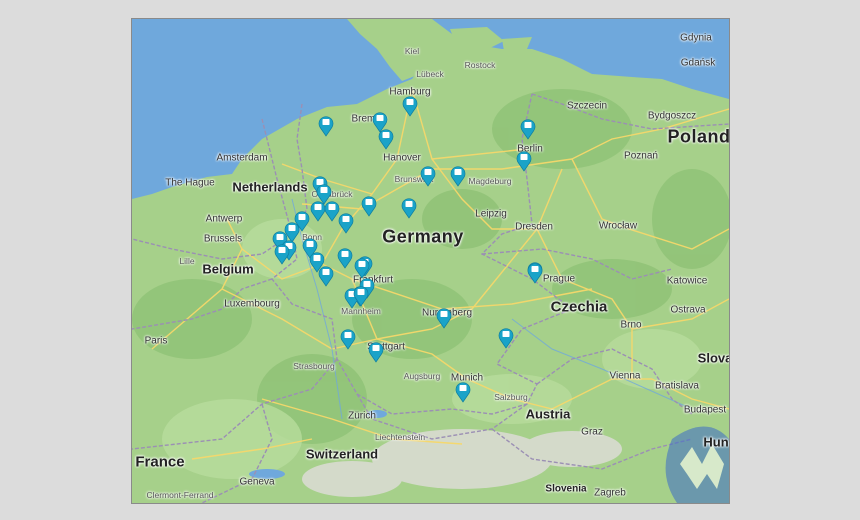  Describe the element at coordinates (677, 386) in the screenshot. I see `city-label: Bratislava` at that location.